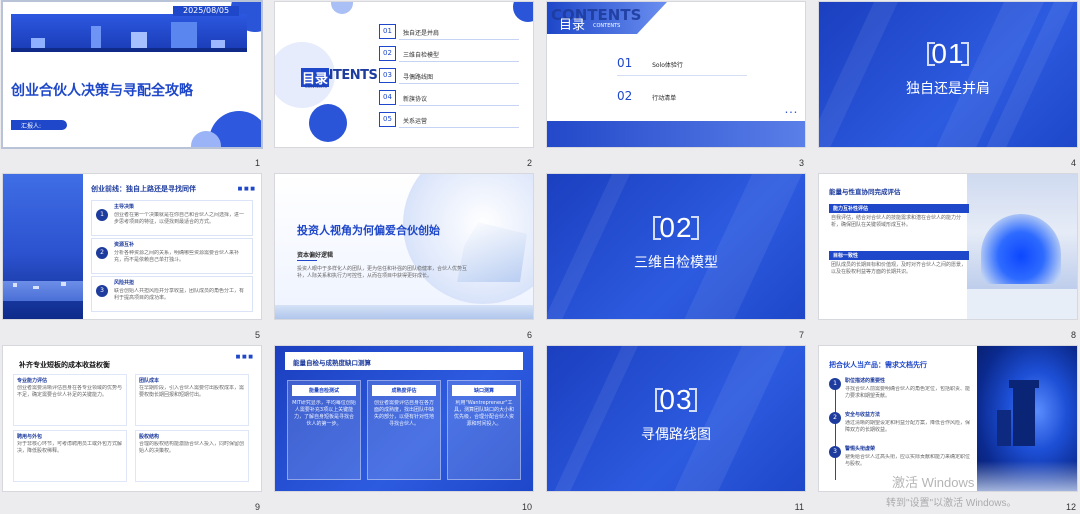  Describe the element at coordinates (257, 163) in the screenshot. I see `slide-number: 1` at that location.